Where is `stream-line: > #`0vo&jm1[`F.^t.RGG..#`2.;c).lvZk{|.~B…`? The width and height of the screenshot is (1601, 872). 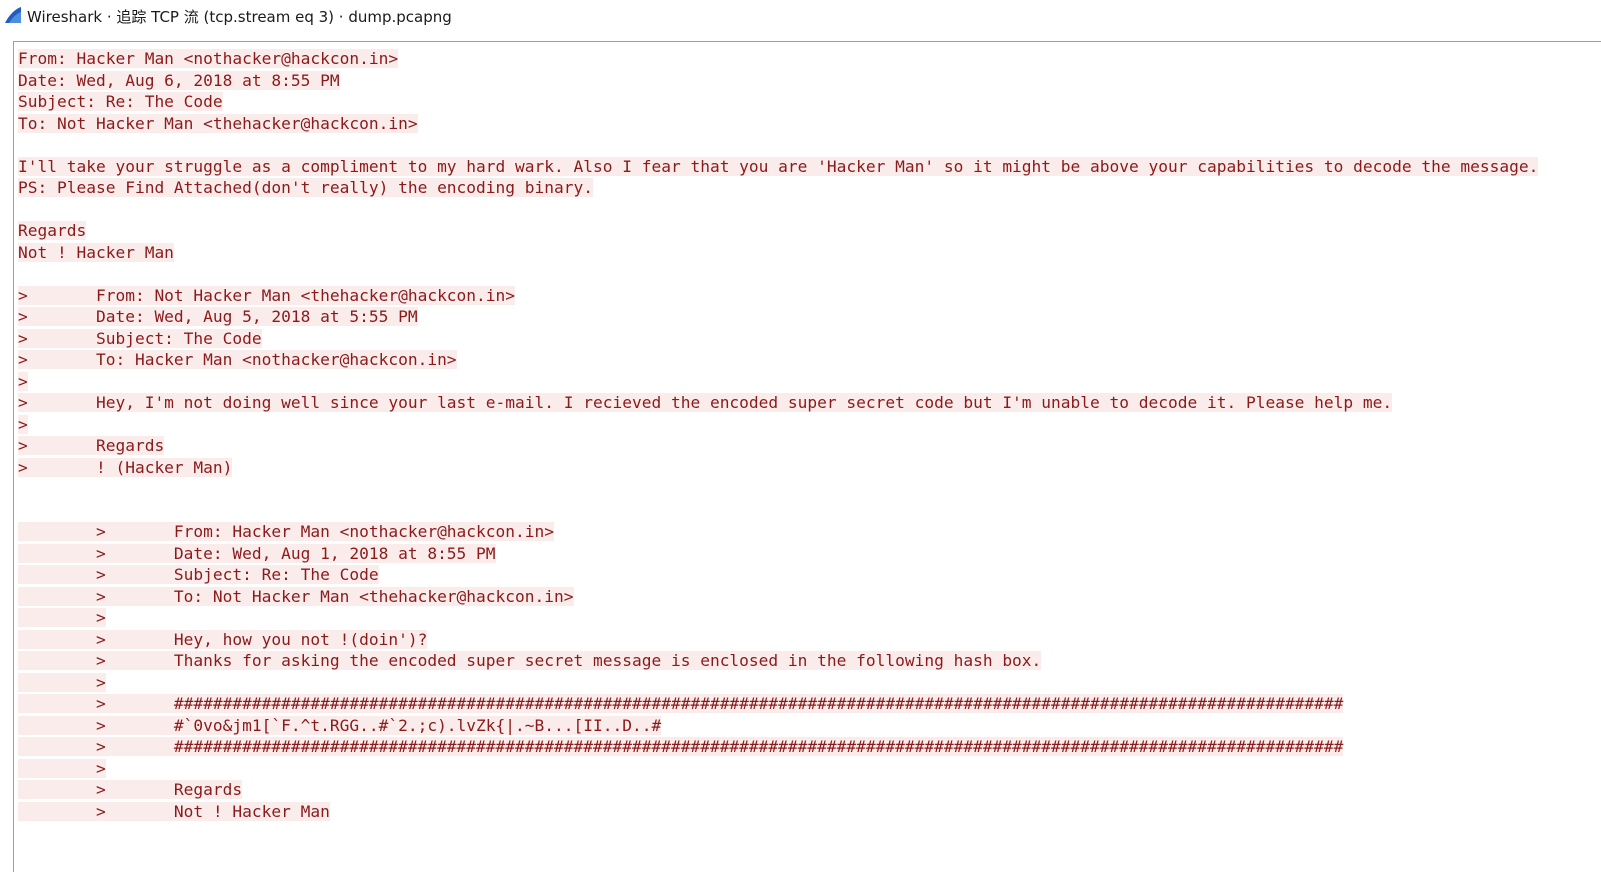 stream-line: > #`0vo&jm1[`F.^t.RGG..#`2.;c).lvZk{|.~B… is located at coordinates (778, 726).